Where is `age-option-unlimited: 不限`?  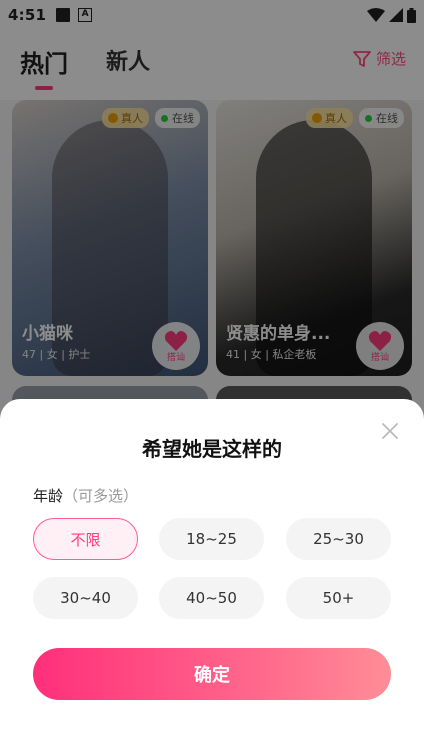 age-option-unlimited: 不限 is located at coordinates (85, 539).